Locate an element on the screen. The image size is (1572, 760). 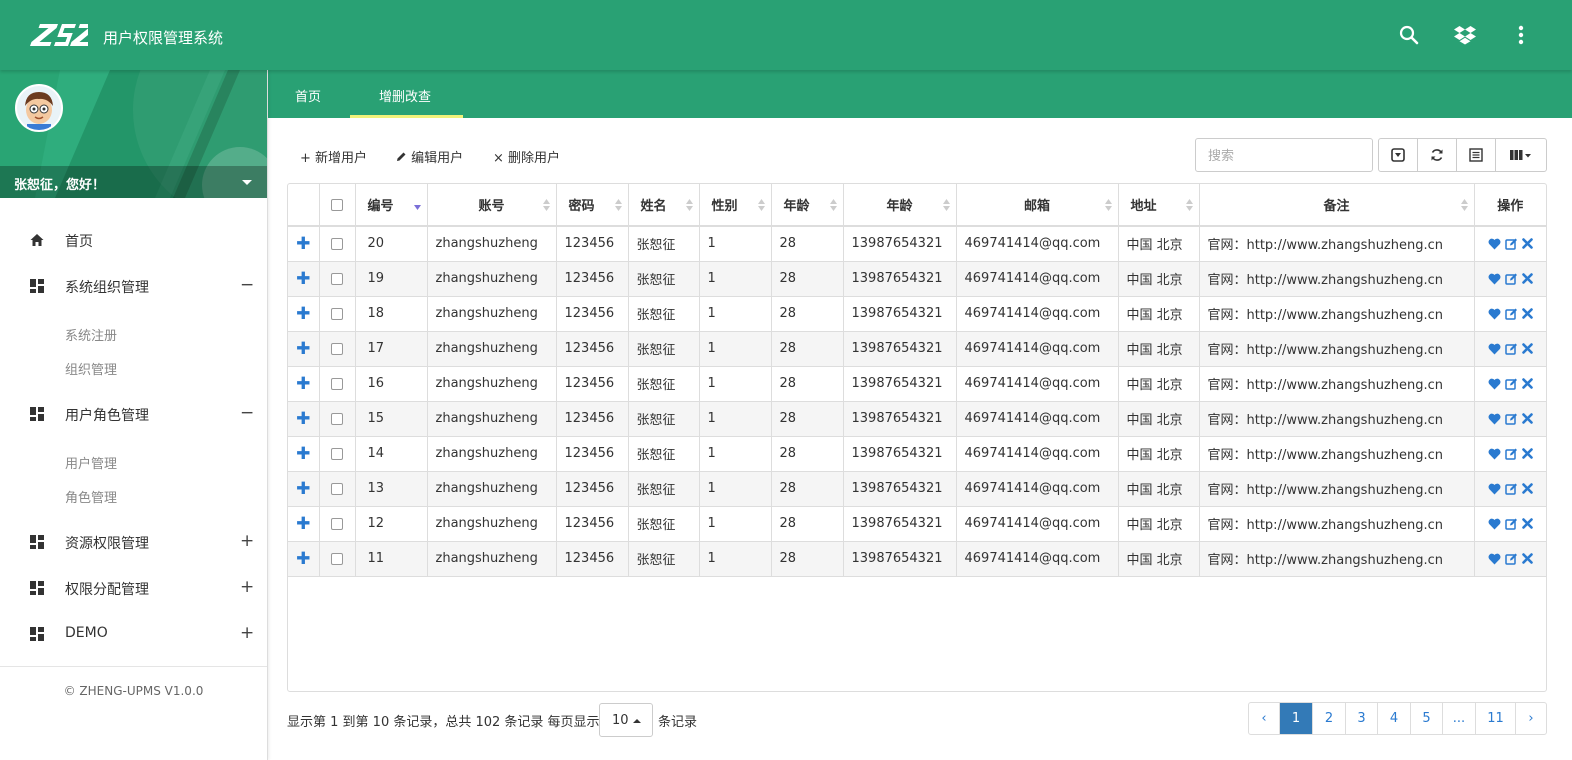
page-11: 11 is located at coordinates (1496, 718).